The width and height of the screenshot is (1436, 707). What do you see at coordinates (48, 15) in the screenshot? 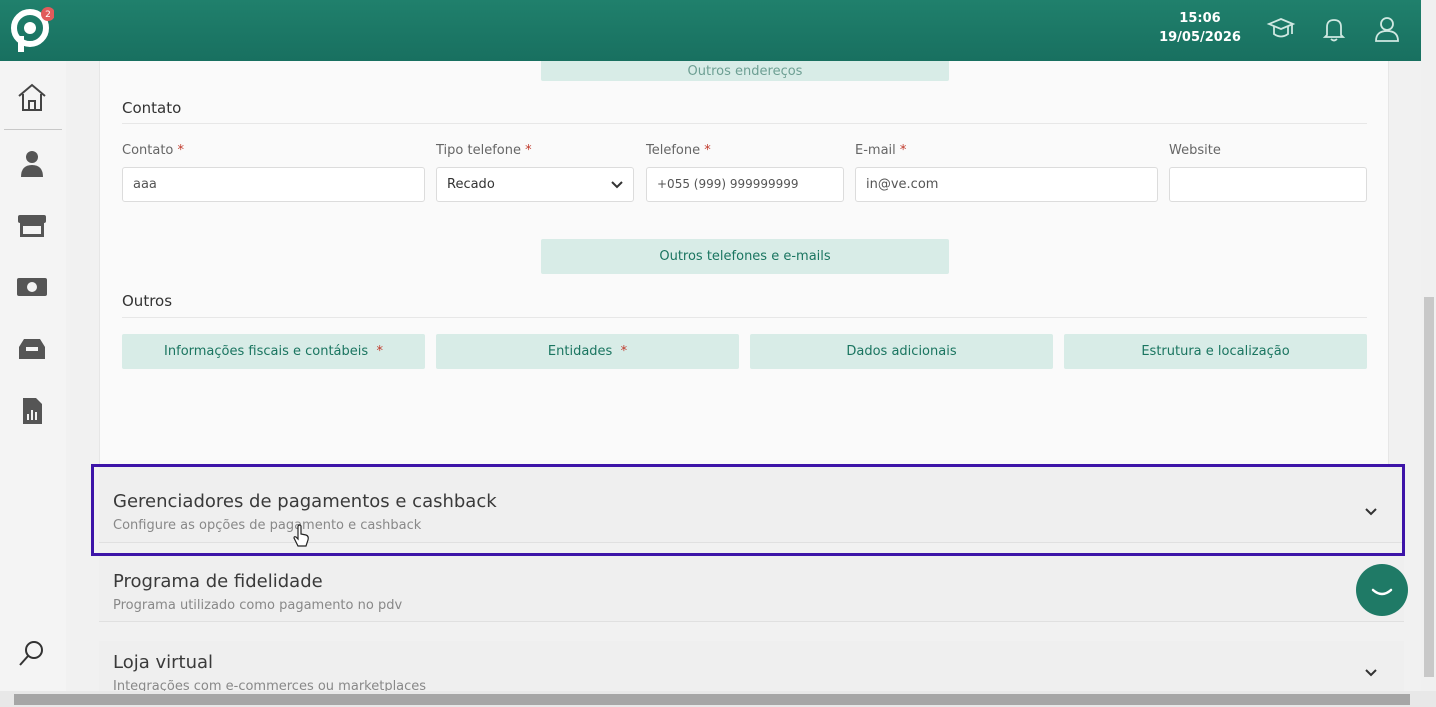
I see `logo-badge: 2` at bounding box center [48, 15].